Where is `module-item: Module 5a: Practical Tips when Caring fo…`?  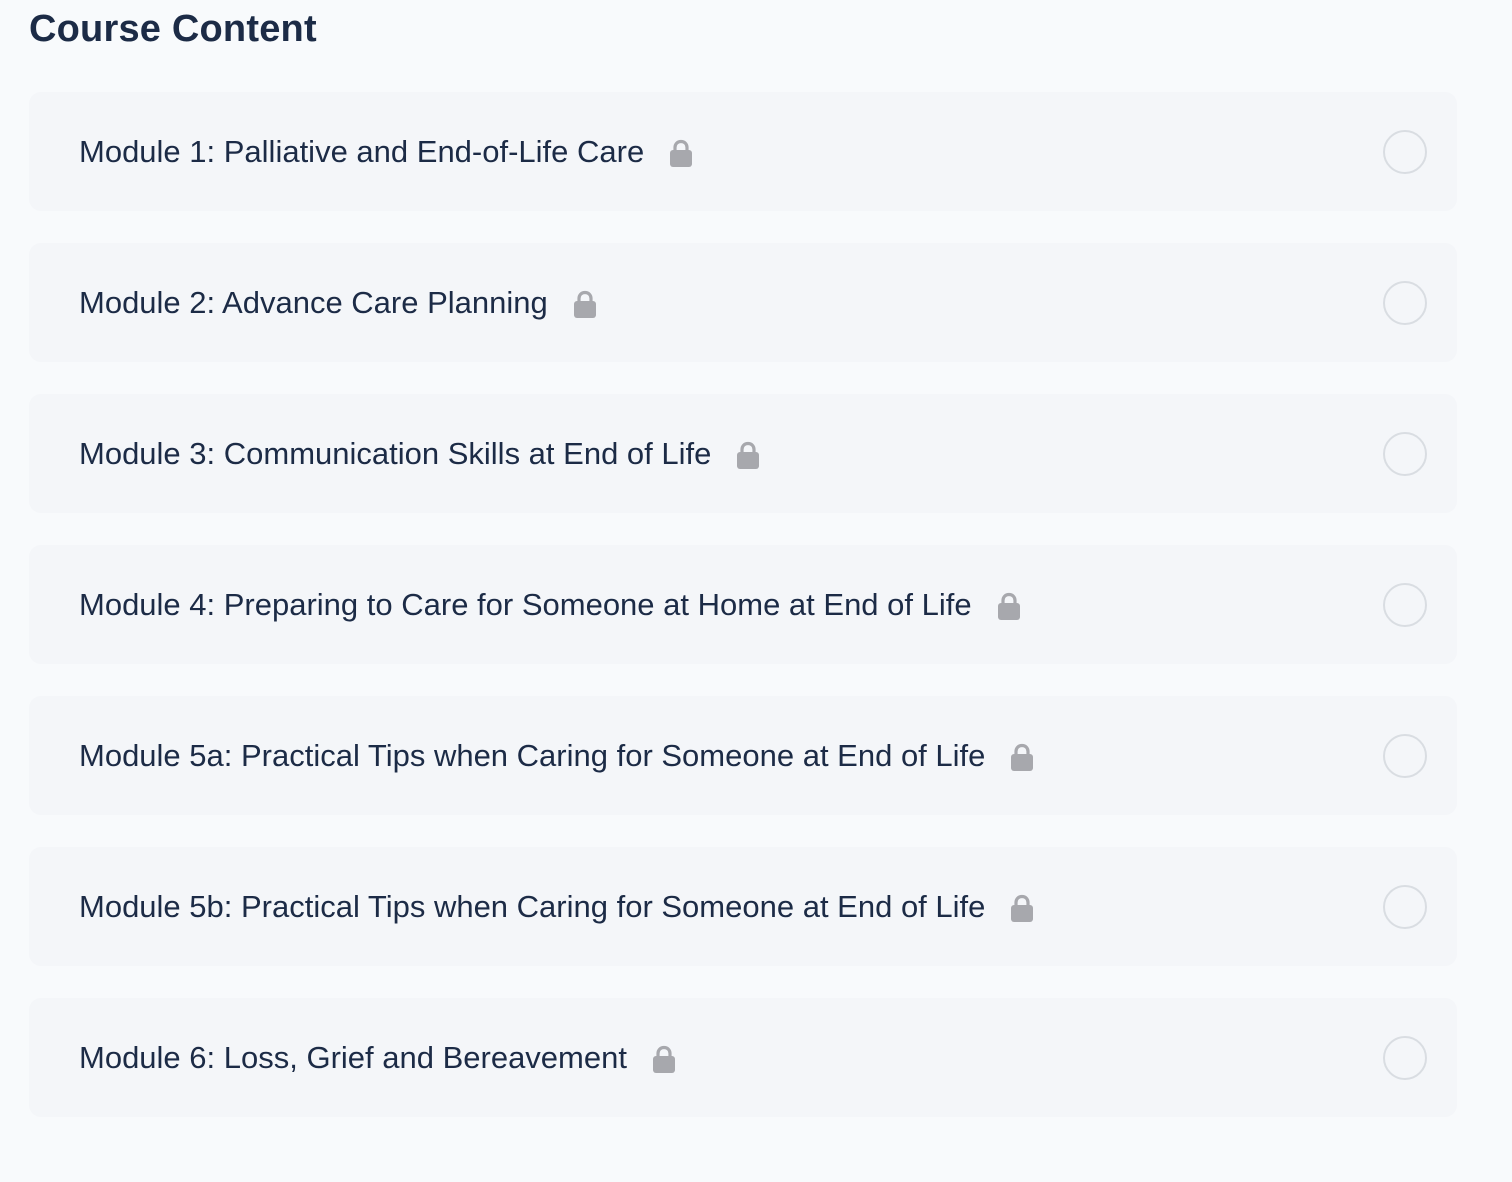 module-item: Module 5a: Practical Tips when Caring fo… is located at coordinates (743, 755).